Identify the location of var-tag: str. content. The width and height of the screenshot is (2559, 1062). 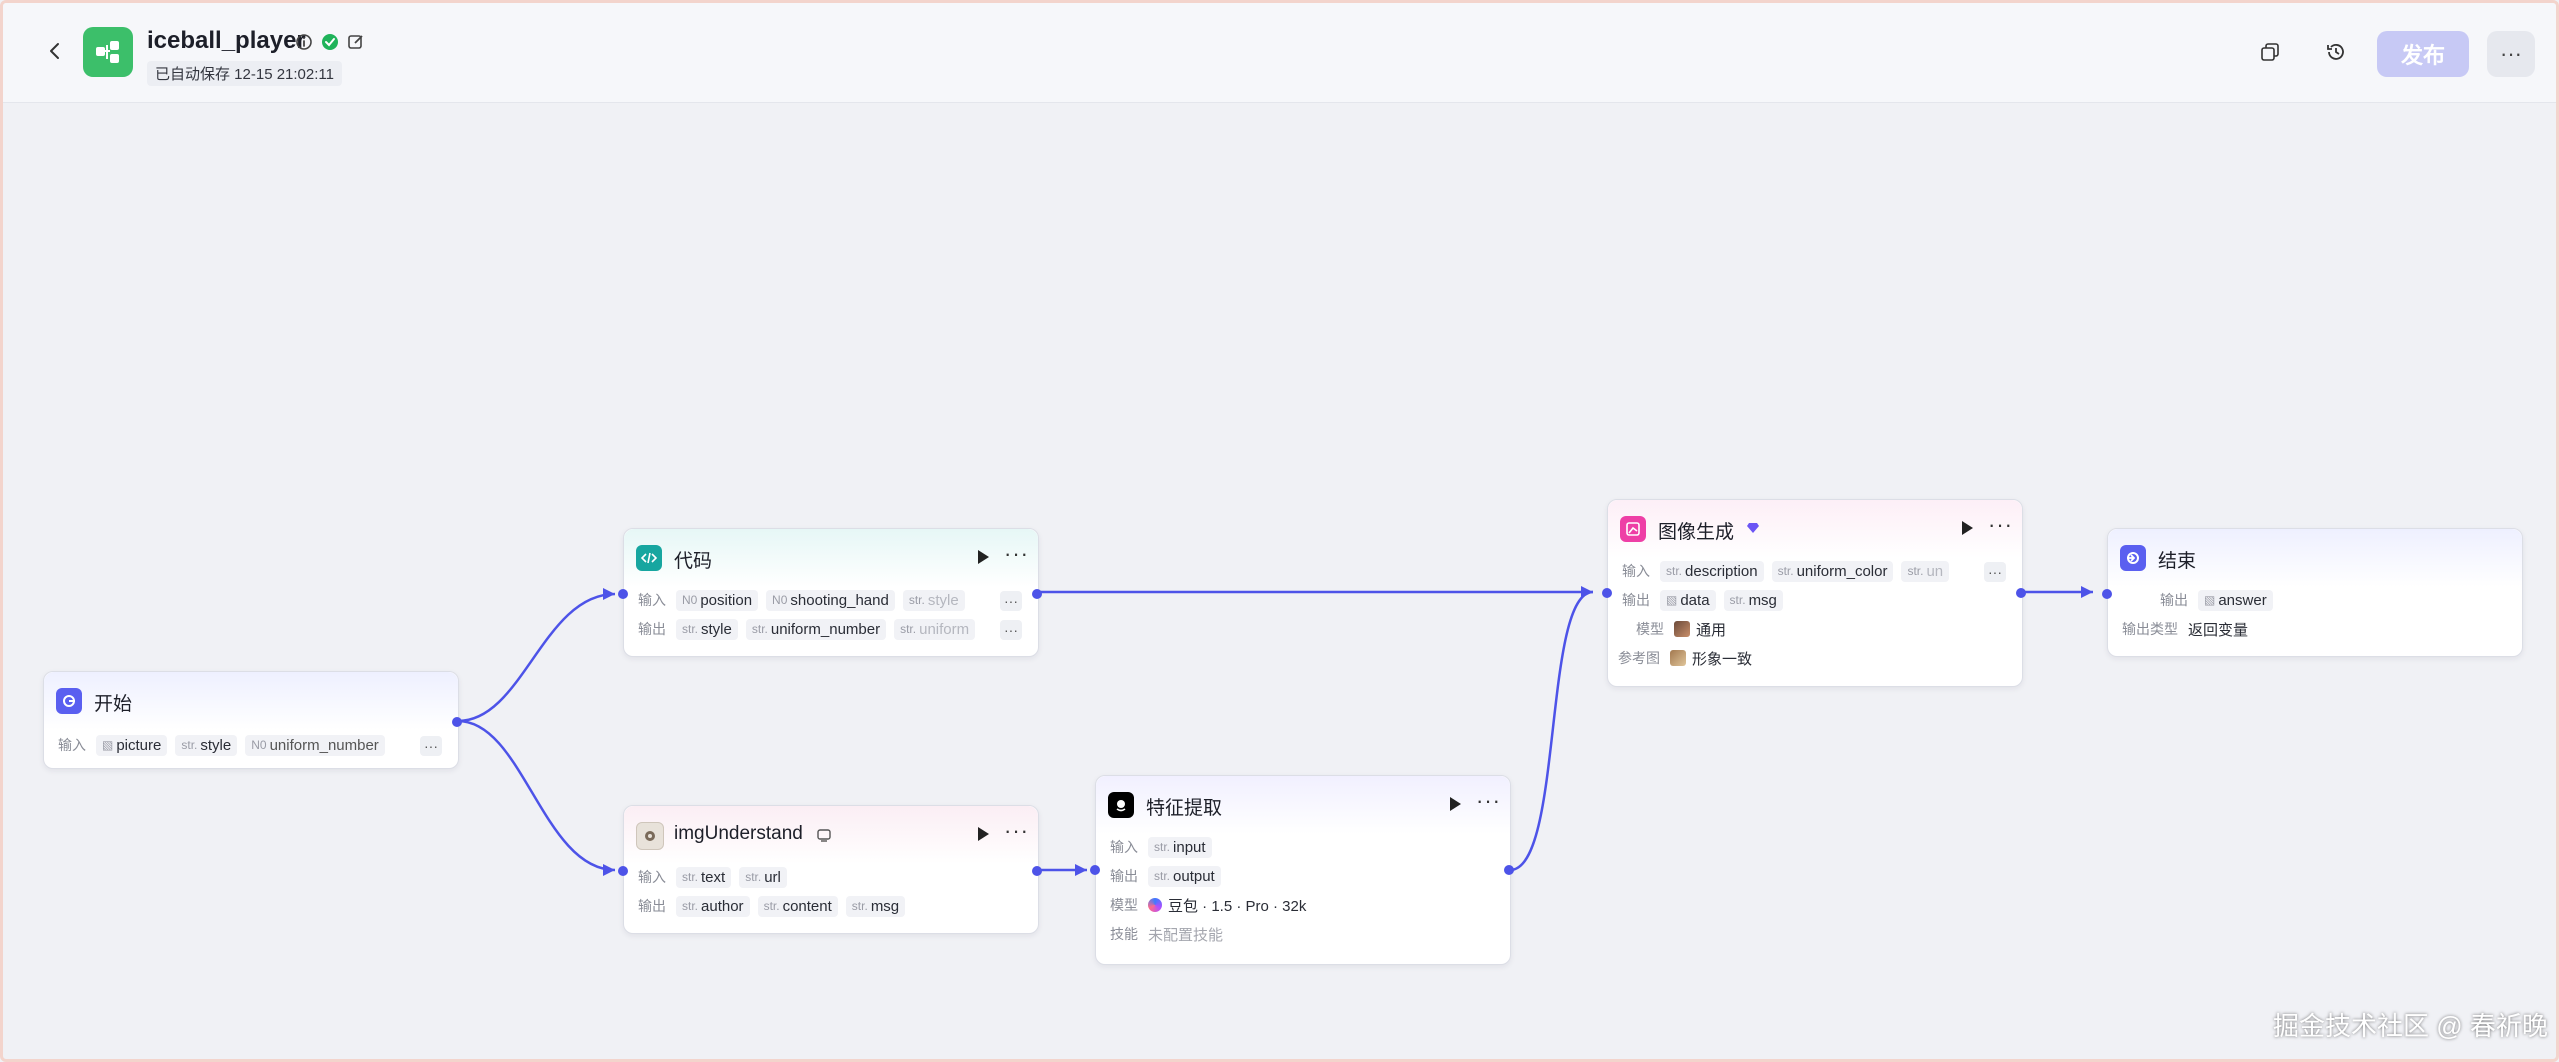
(797, 906).